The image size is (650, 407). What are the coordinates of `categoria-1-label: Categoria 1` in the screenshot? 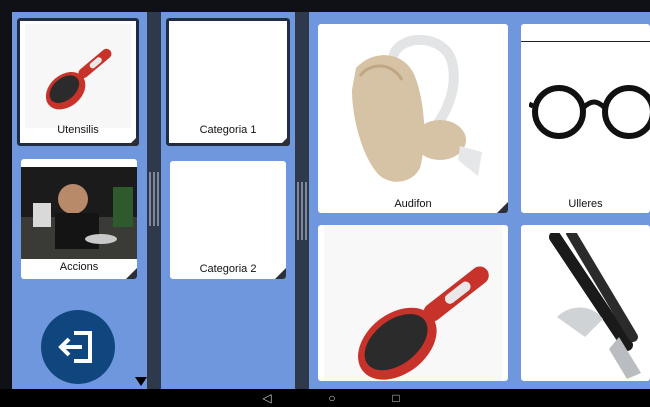 It's located at (228, 130).